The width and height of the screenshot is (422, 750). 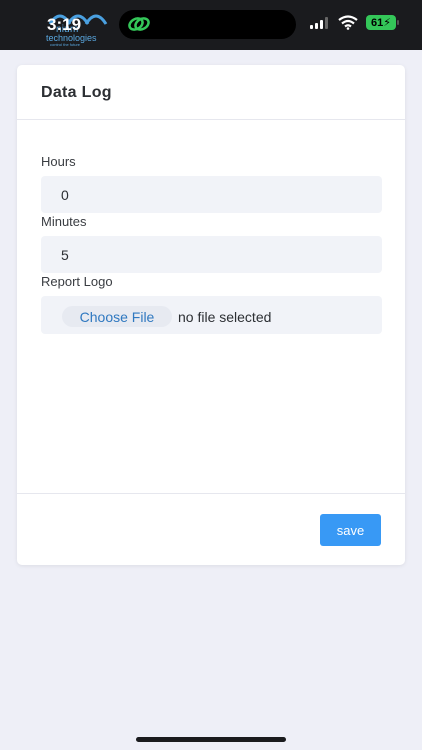 What do you see at coordinates (377, 22) in the screenshot?
I see `battery-level: 61` at bounding box center [377, 22].